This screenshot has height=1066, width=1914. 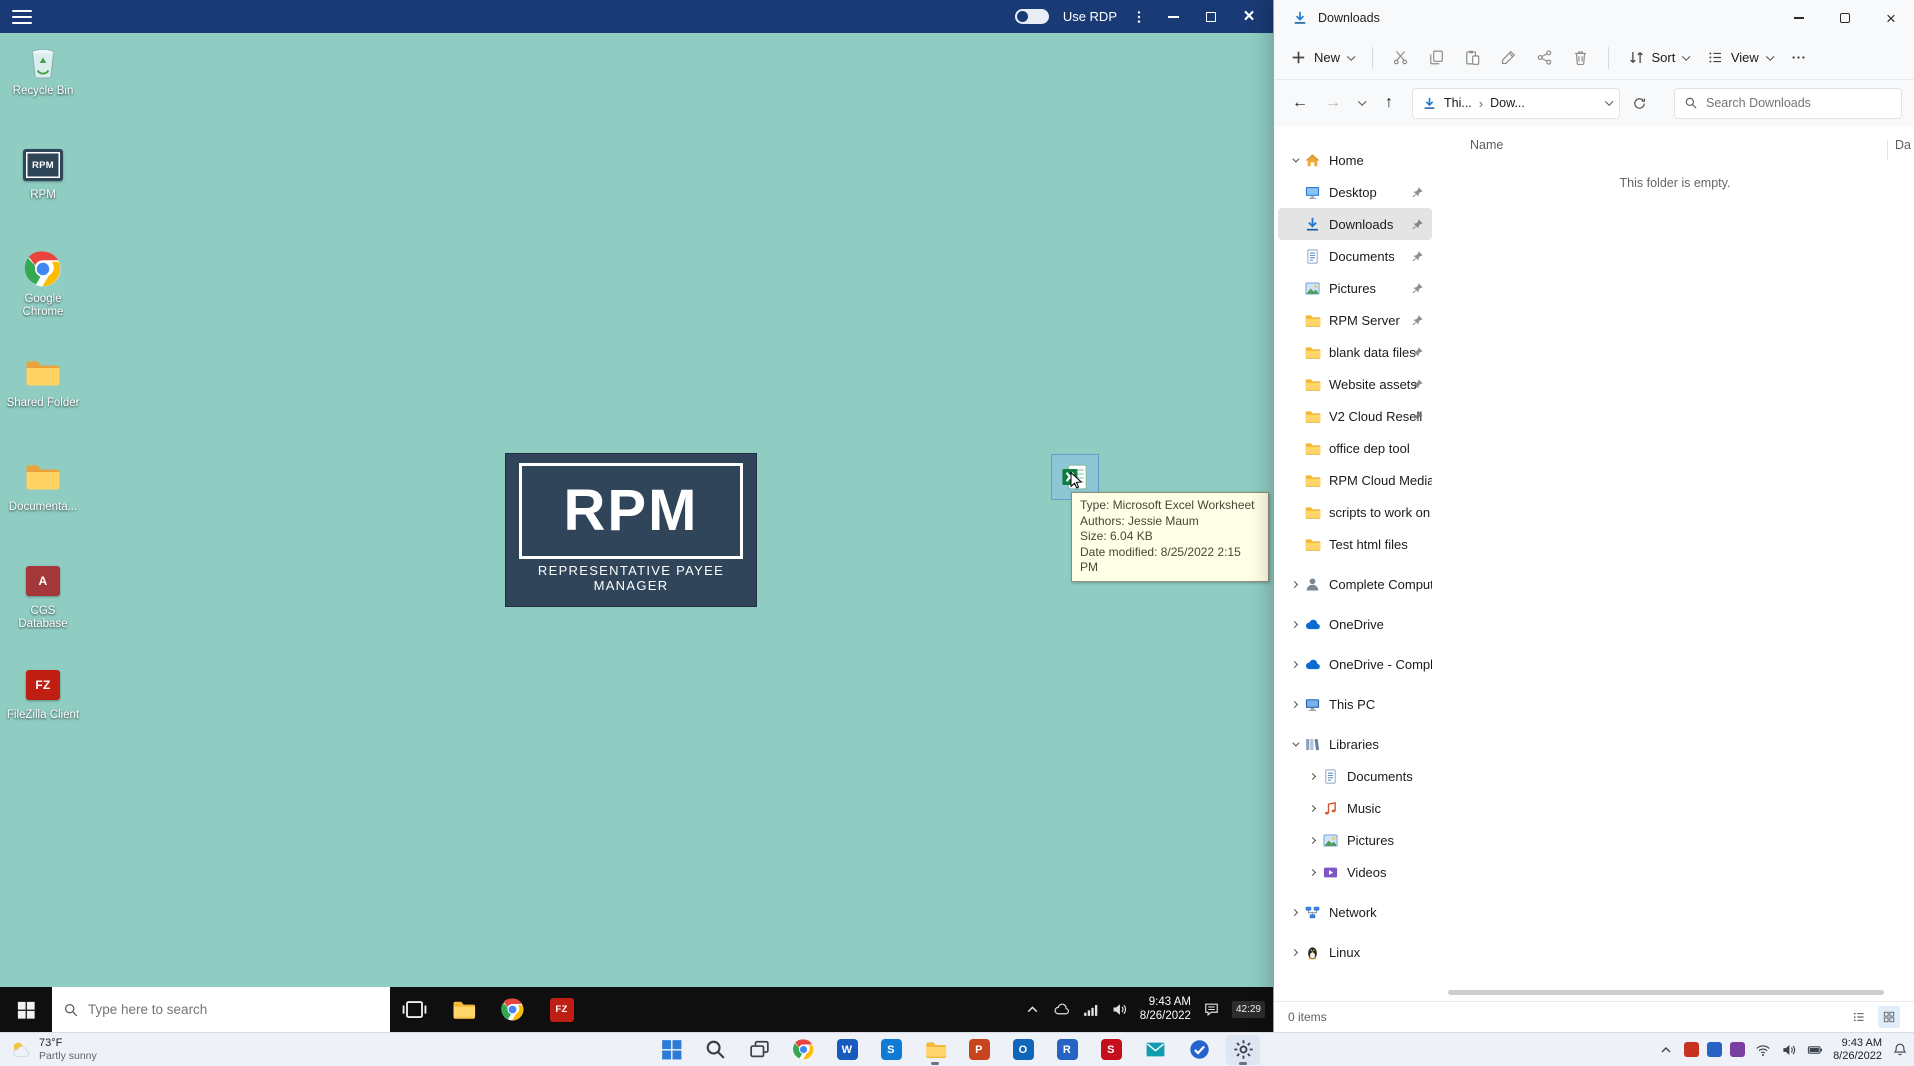 I want to click on weather-widget: 73°F Partly sunny, so click(x=53, y=1049).